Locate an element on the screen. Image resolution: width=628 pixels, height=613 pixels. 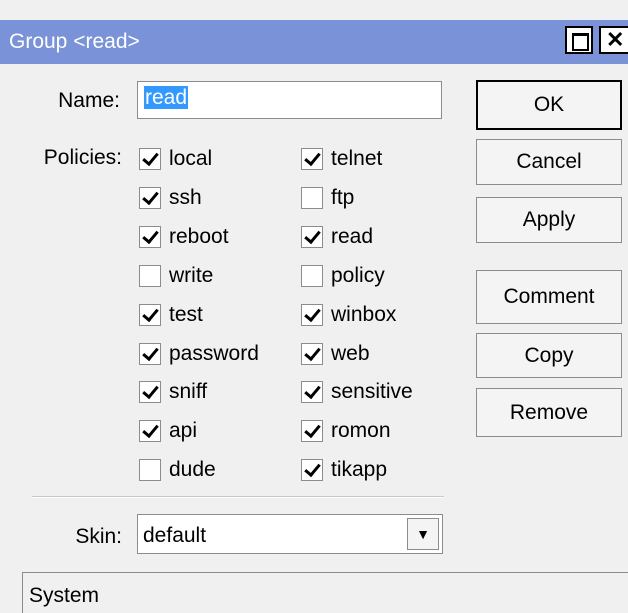
policy-label: sniff is located at coordinates (188, 391).